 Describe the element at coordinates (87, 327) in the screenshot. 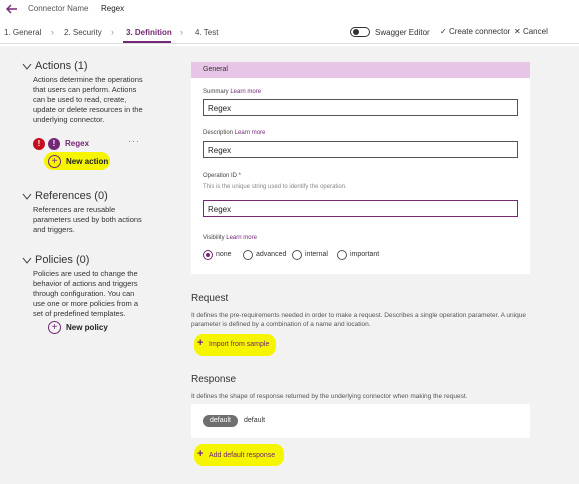

I see `new-policy-button: New policy` at that location.